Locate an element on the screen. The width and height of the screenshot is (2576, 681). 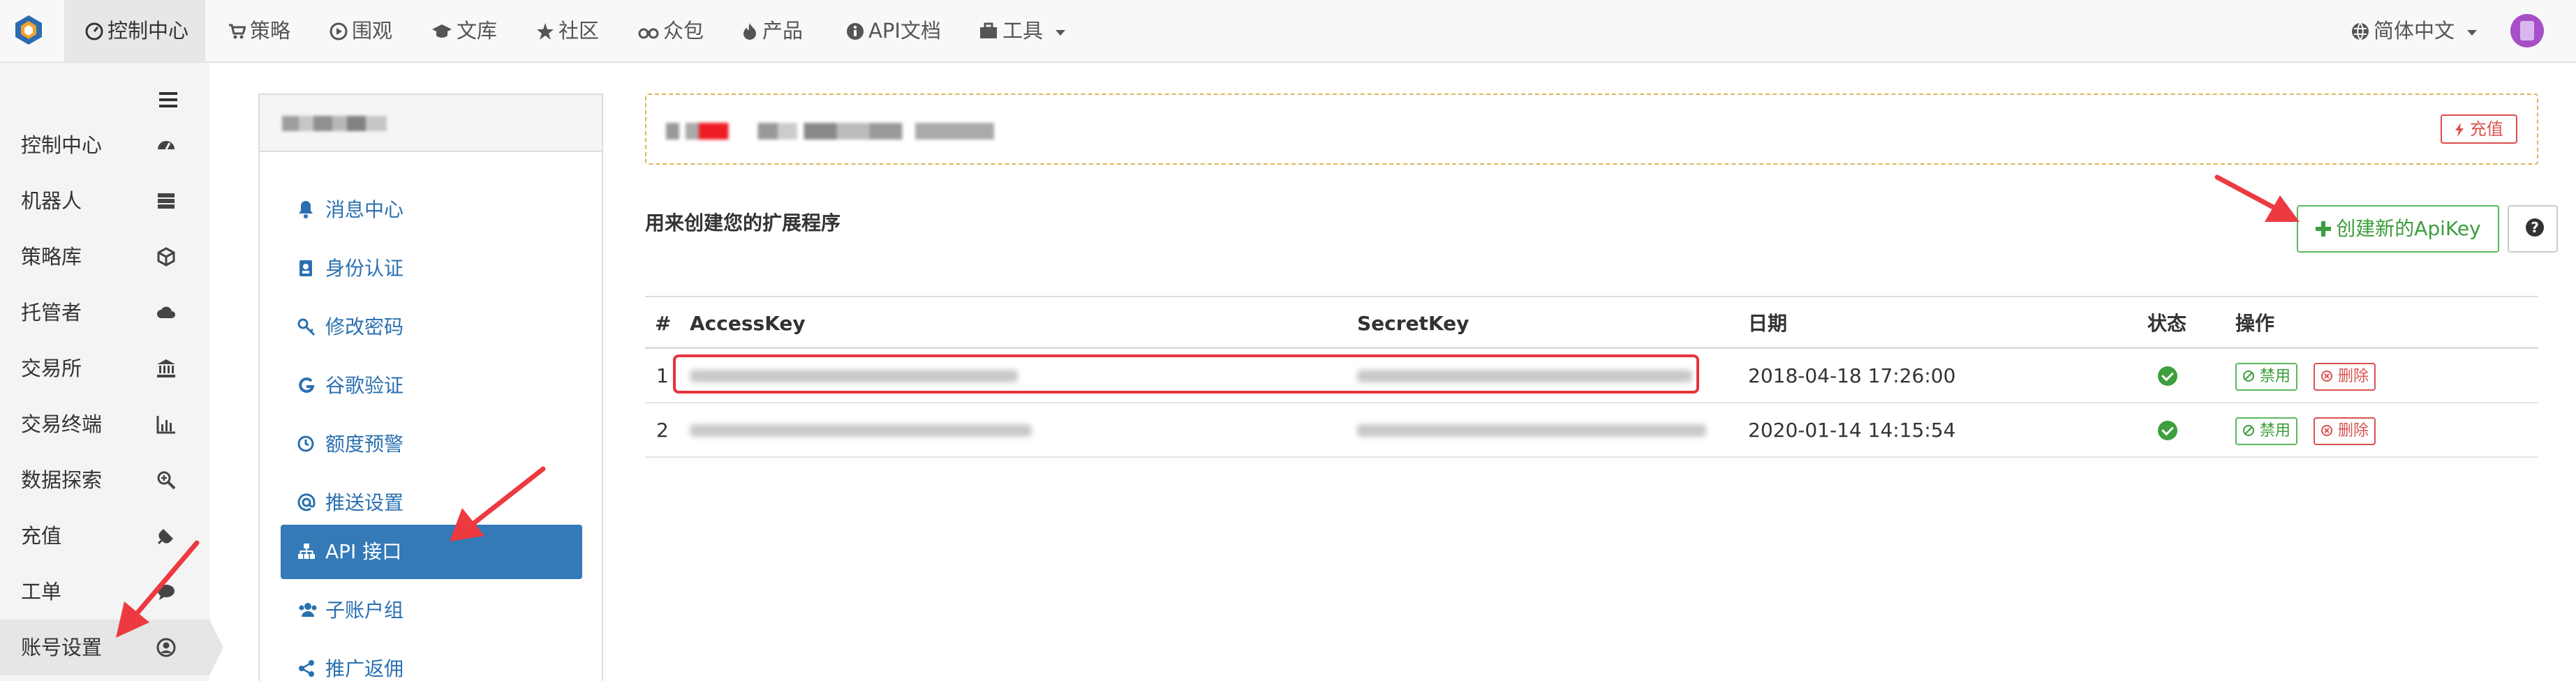
sidebar-item-dashboard: 控制中心 is located at coordinates (104, 145).